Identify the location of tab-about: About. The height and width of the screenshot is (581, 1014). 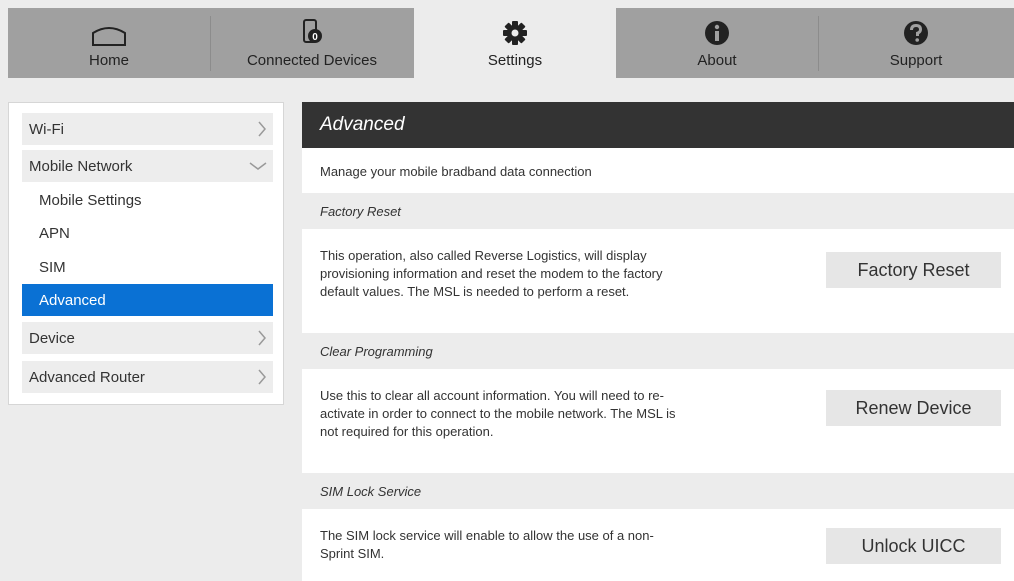
(717, 43).